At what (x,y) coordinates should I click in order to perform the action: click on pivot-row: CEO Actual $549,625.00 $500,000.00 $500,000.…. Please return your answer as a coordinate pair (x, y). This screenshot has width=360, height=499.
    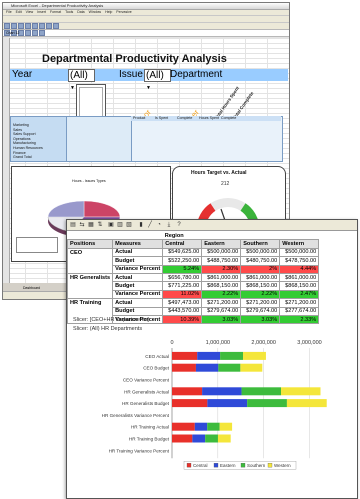
    Looking at the image, I should click on (193, 252).